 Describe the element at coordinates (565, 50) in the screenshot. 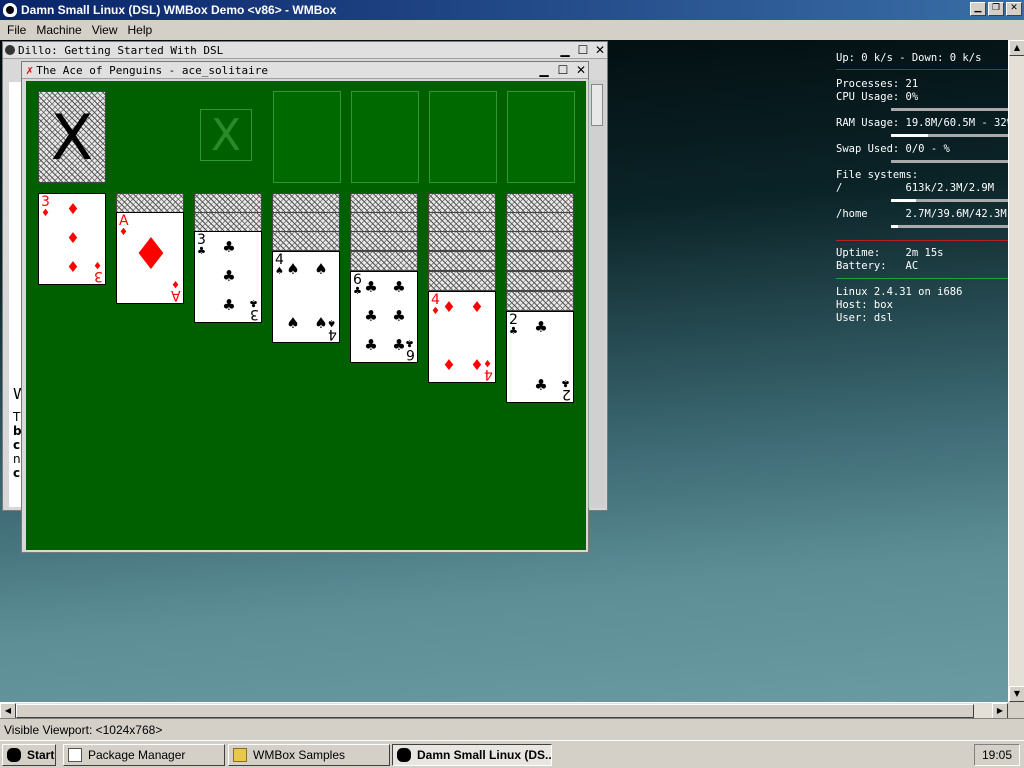

I see `dillo-minimize-button: ▁` at that location.